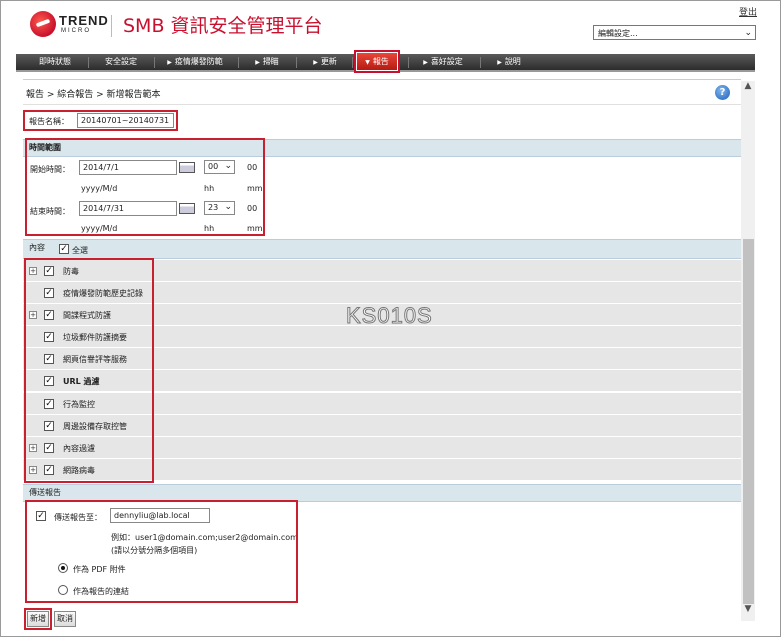 This screenshot has height=639, width=783. I want to click on scrollbar-thumb, so click(748, 421).